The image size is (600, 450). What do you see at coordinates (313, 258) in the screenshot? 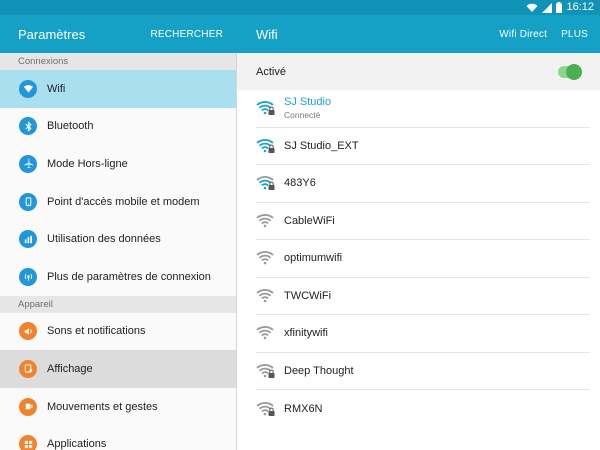
I see `network-name: optimumwifi` at bounding box center [313, 258].